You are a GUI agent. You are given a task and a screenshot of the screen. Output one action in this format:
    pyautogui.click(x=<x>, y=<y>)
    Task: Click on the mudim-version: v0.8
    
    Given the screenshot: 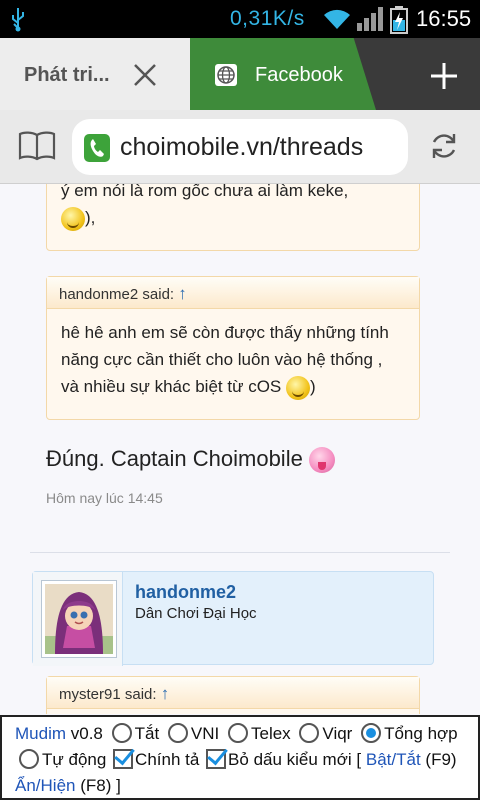 What is the action you would take?
    pyautogui.click(x=86, y=733)
    